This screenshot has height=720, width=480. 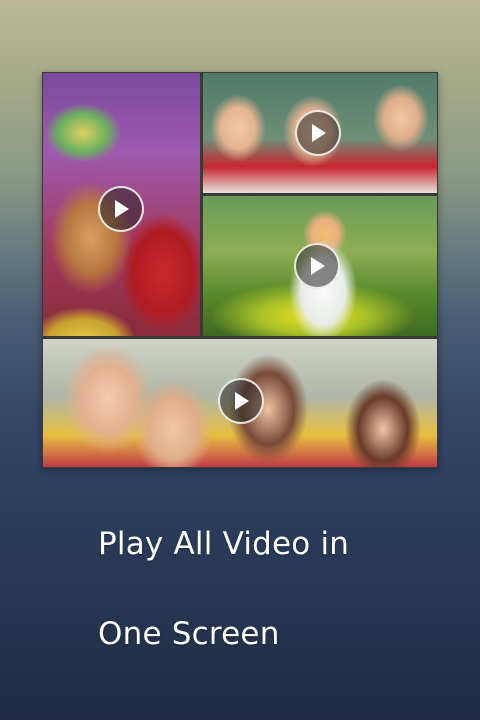 I want to click on video-tile-school-children, so click(x=320, y=133).